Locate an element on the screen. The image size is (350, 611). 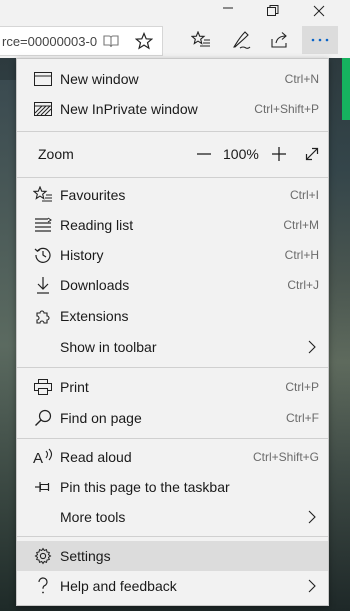
history-clock-icon is located at coordinates (43, 255).